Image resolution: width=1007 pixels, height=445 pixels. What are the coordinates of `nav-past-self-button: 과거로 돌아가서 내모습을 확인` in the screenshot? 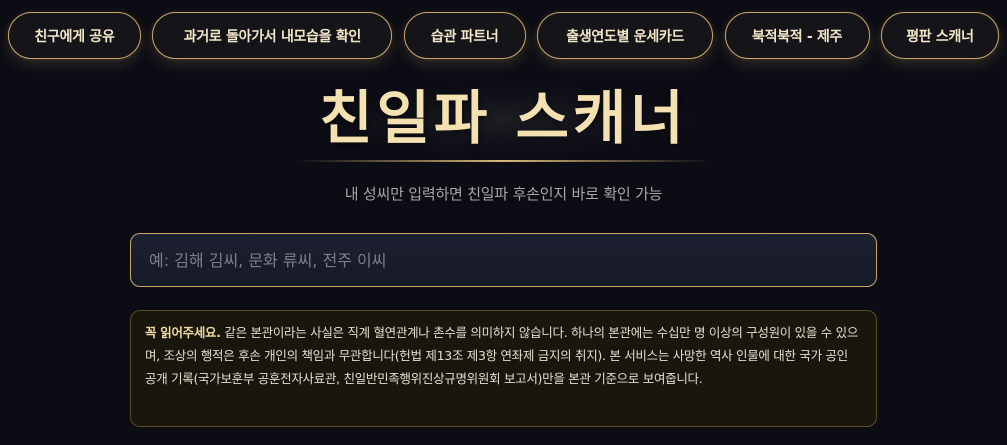 It's located at (272, 35).